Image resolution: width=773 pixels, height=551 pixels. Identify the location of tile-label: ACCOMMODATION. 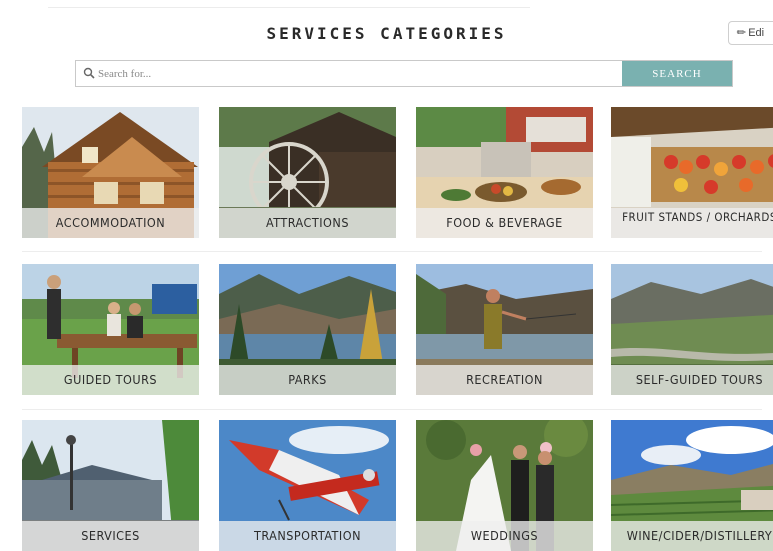
(110, 223).